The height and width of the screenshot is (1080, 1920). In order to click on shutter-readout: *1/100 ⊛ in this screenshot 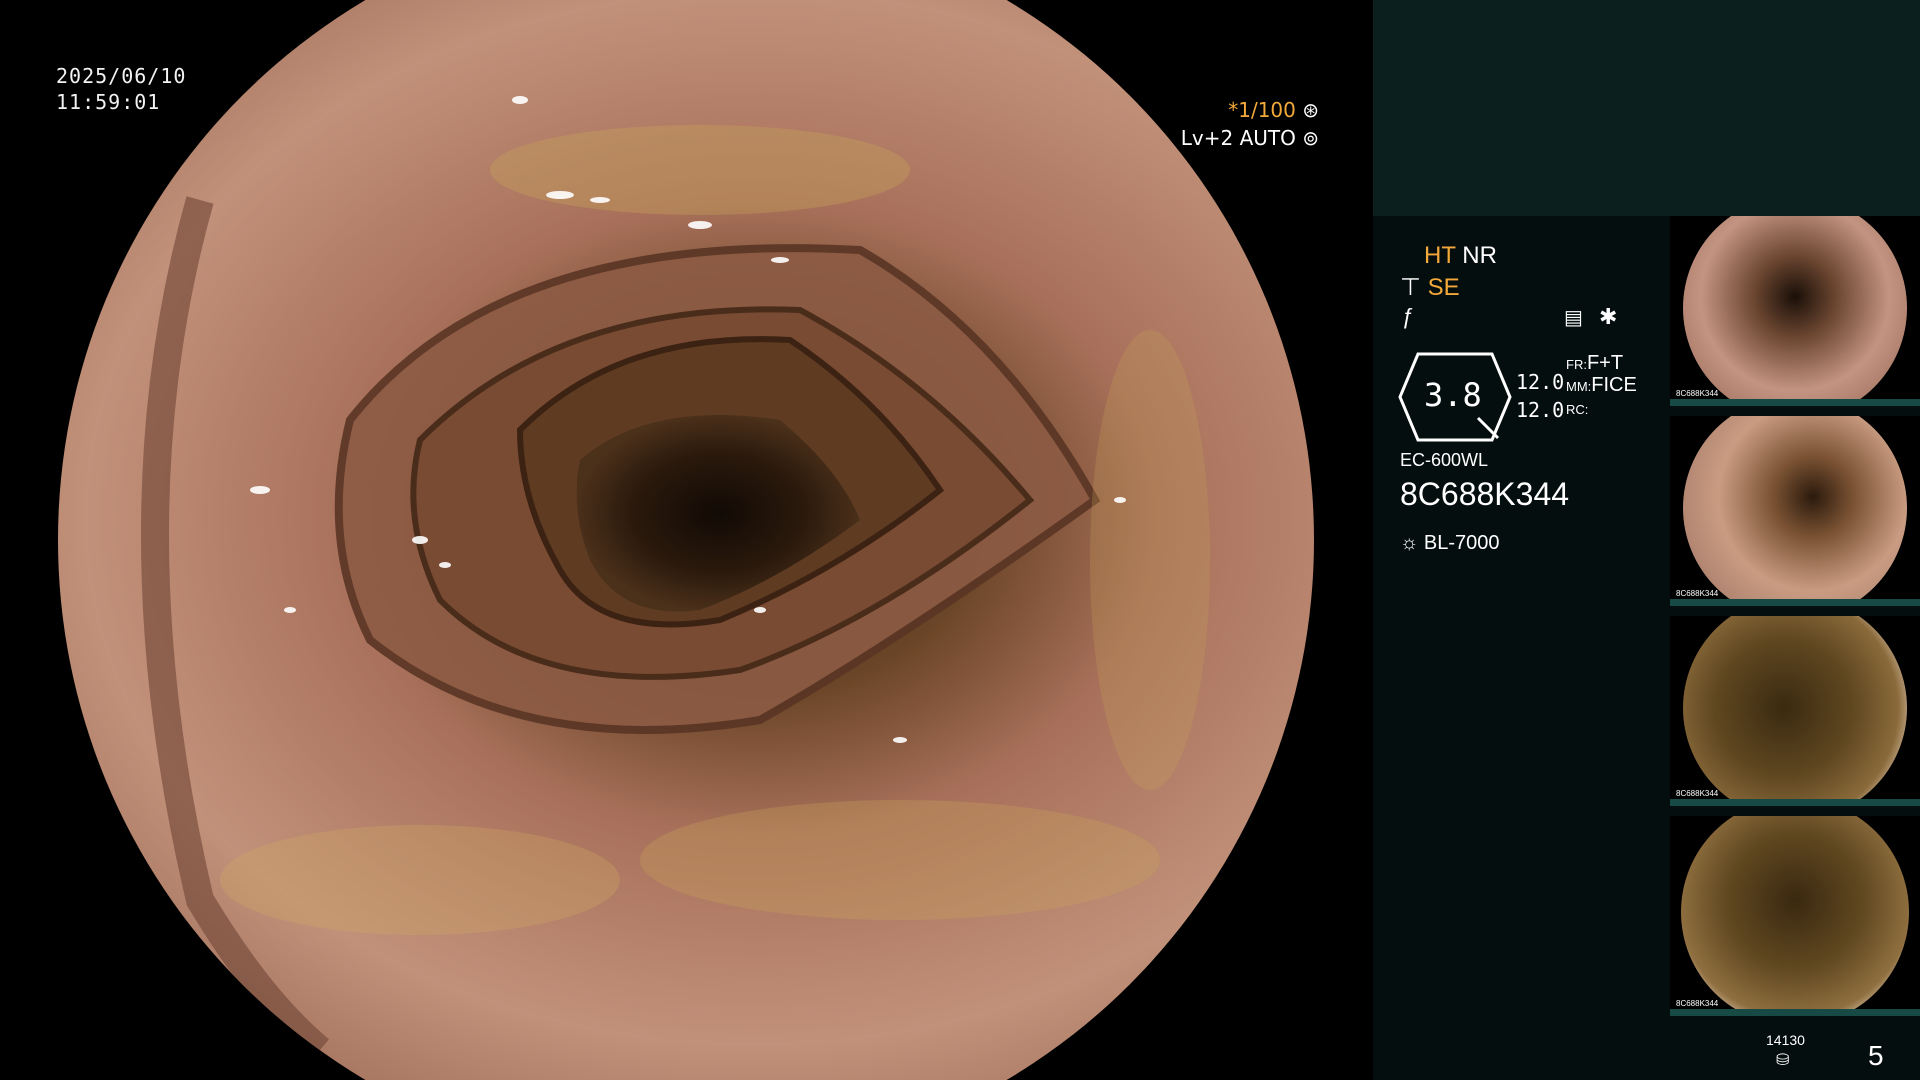, I will do `click(1273, 110)`.